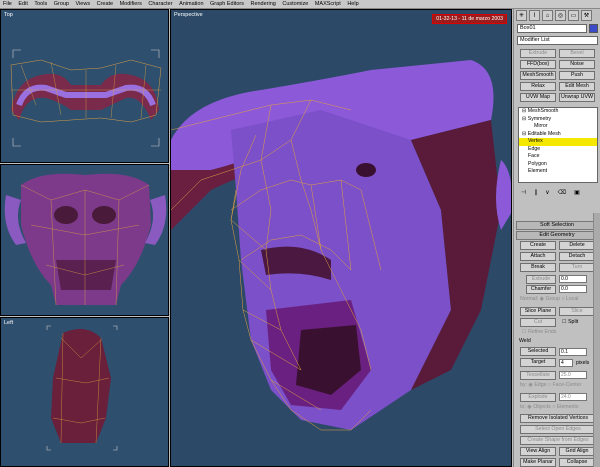 The image size is (600, 467). I want to click on refine-ends-checkbox: ☐ Refine Ends, so click(539, 332).